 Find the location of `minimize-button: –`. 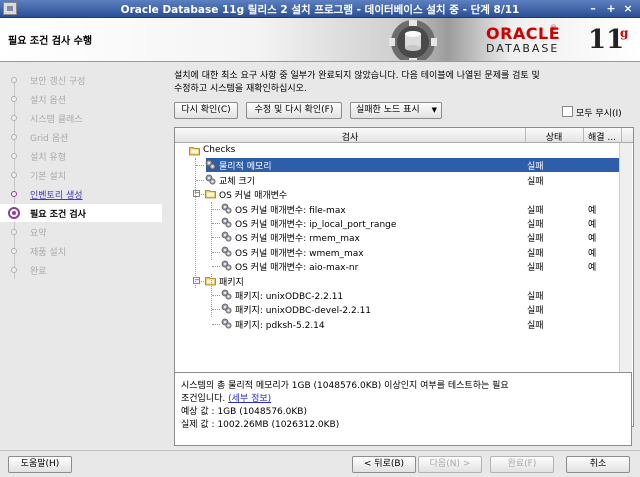

minimize-button: – is located at coordinates (593, 8).